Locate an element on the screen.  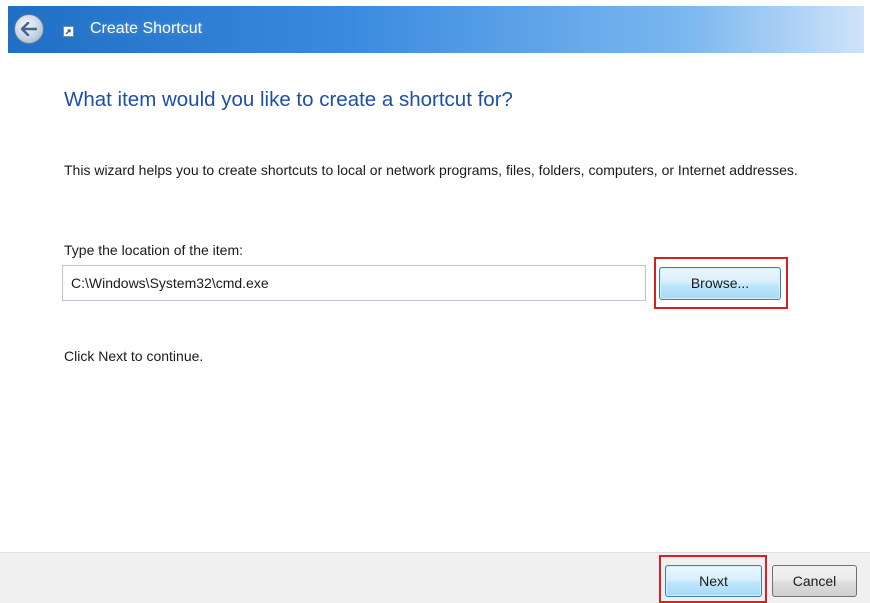
cancel-button: Cancel is located at coordinates (814, 581).